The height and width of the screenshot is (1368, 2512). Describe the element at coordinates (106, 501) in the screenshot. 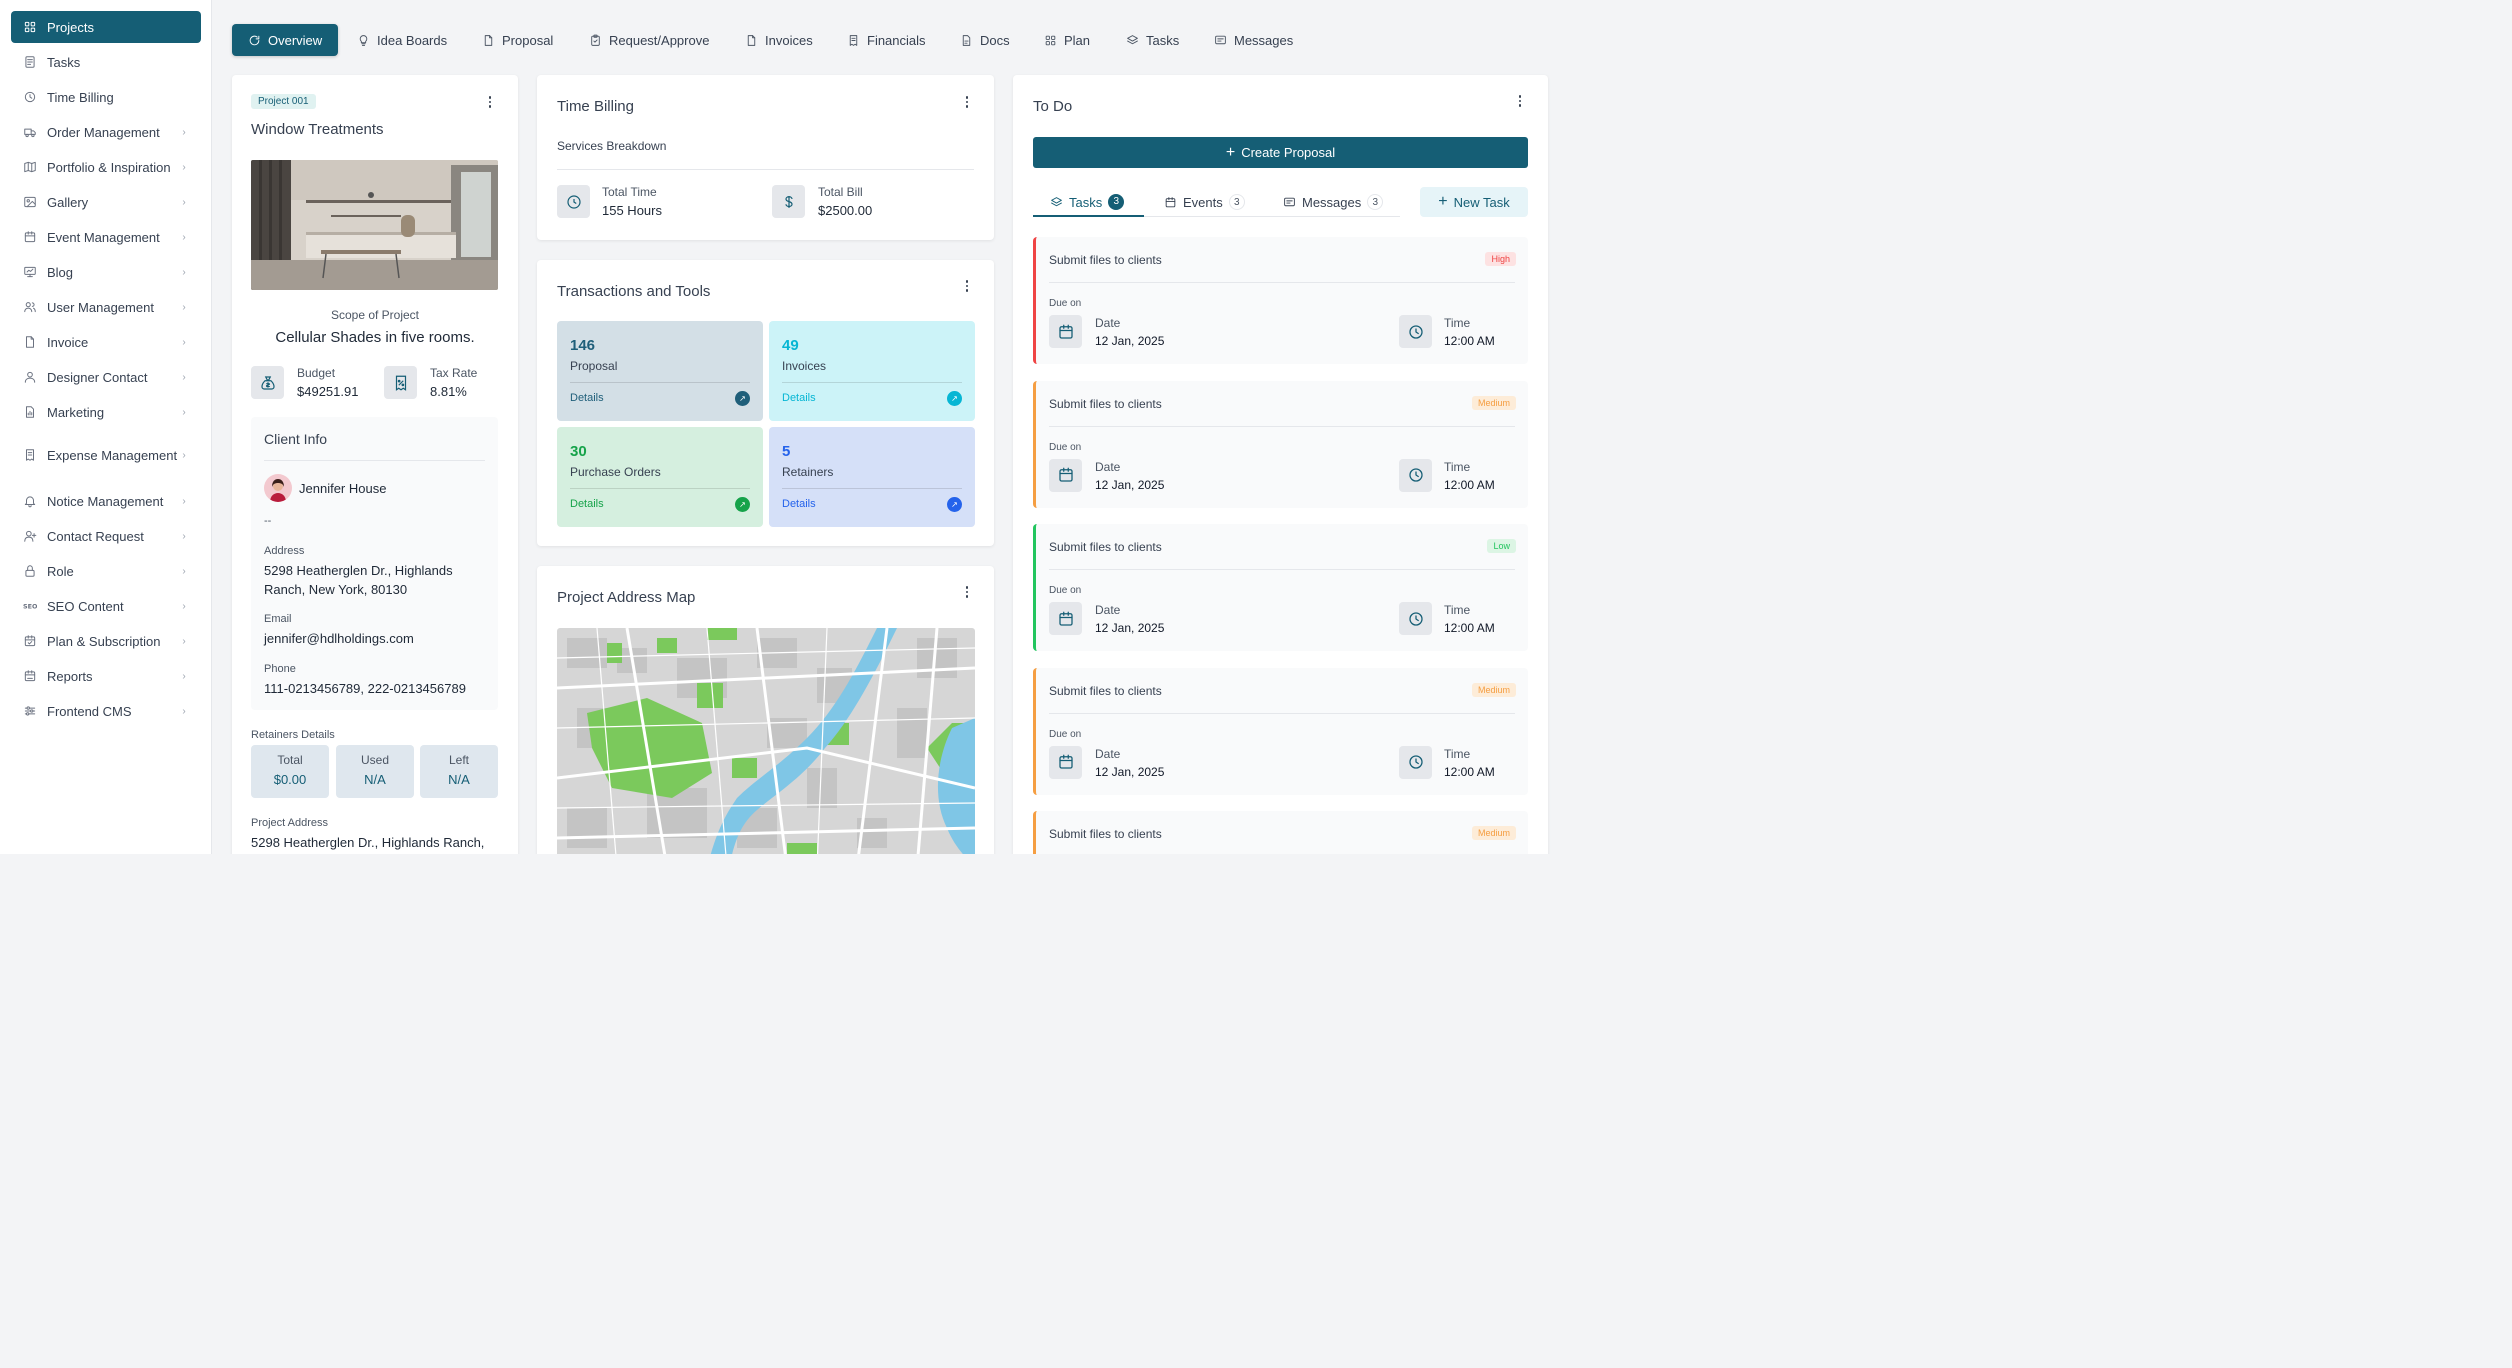

I see `sidebar-item-notice-management: Notice Management ›` at that location.